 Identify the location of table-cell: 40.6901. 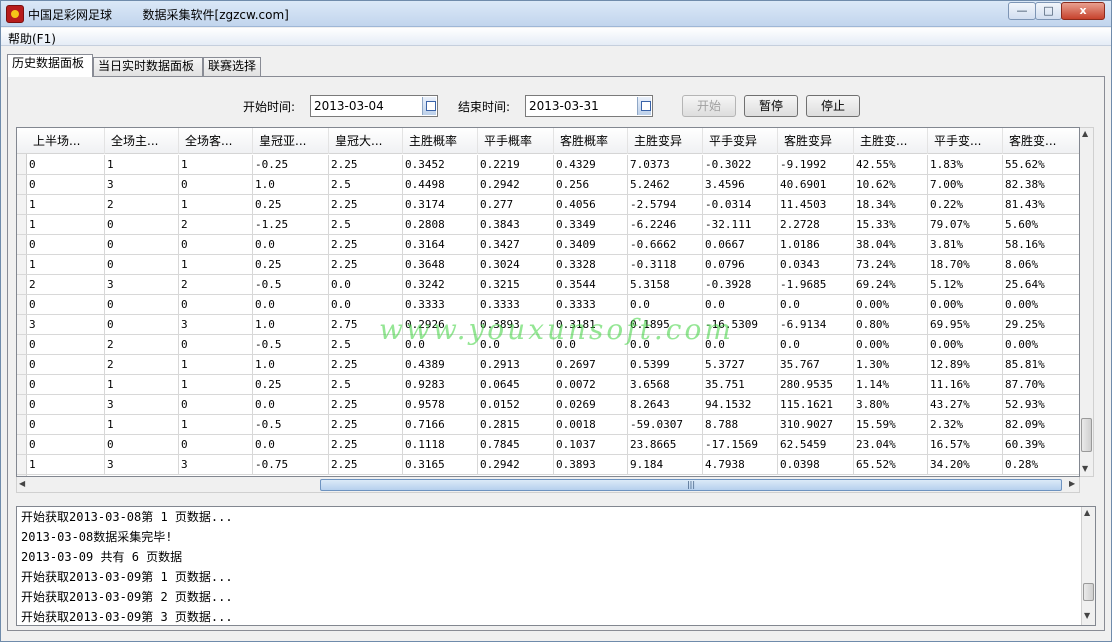
(816, 185).